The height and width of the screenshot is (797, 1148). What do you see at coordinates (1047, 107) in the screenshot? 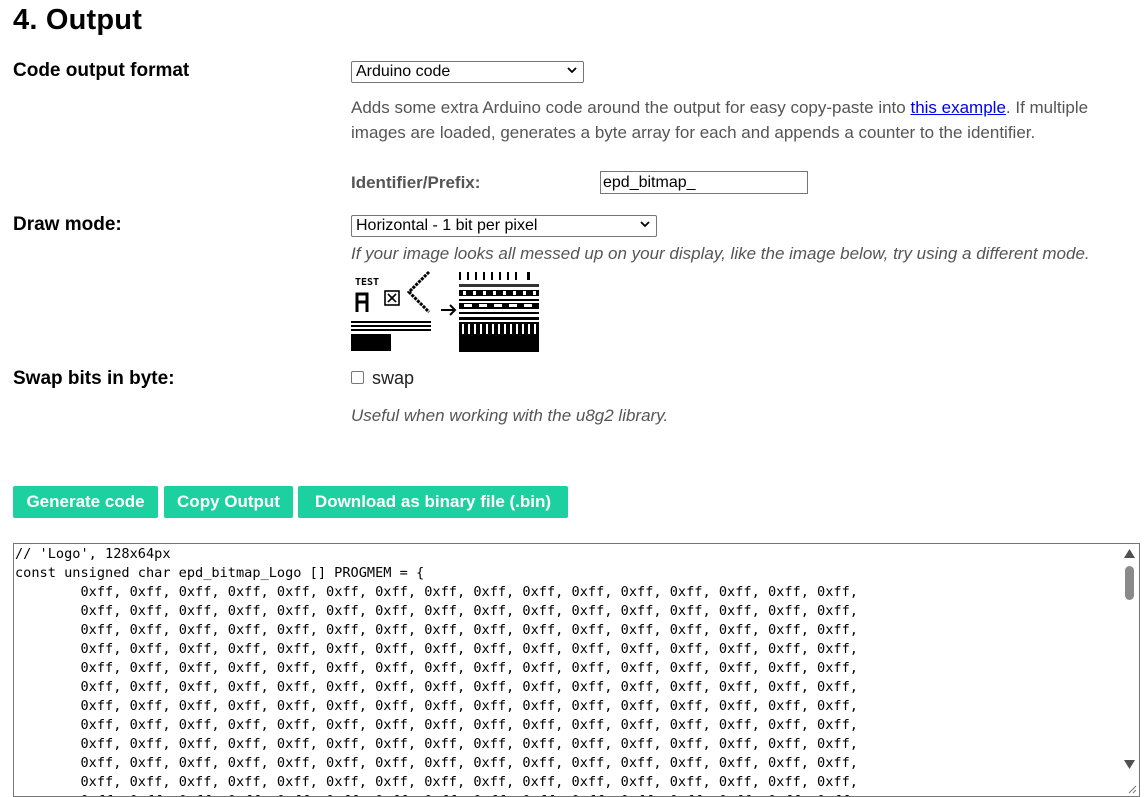
I see `format-desc-text-2: . If multiple` at bounding box center [1047, 107].